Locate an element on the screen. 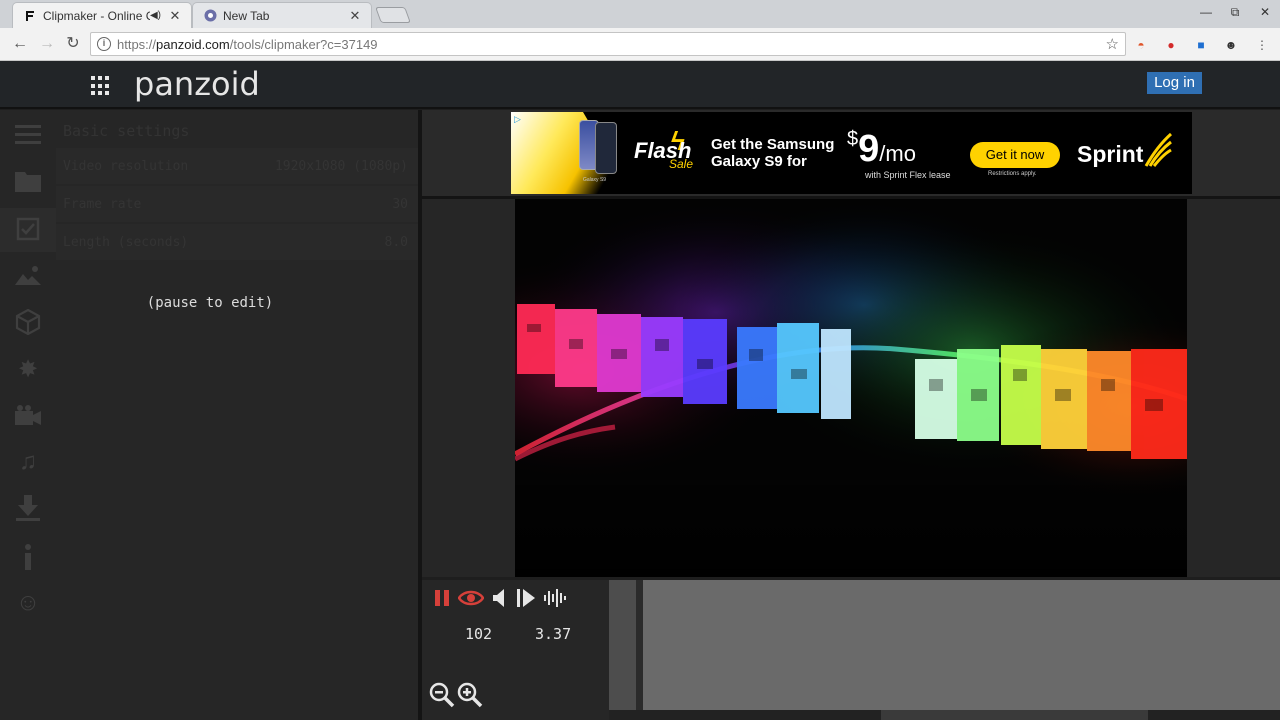 This screenshot has width=1280, height=720. hamburger-menu-icon is located at coordinates (28, 134).